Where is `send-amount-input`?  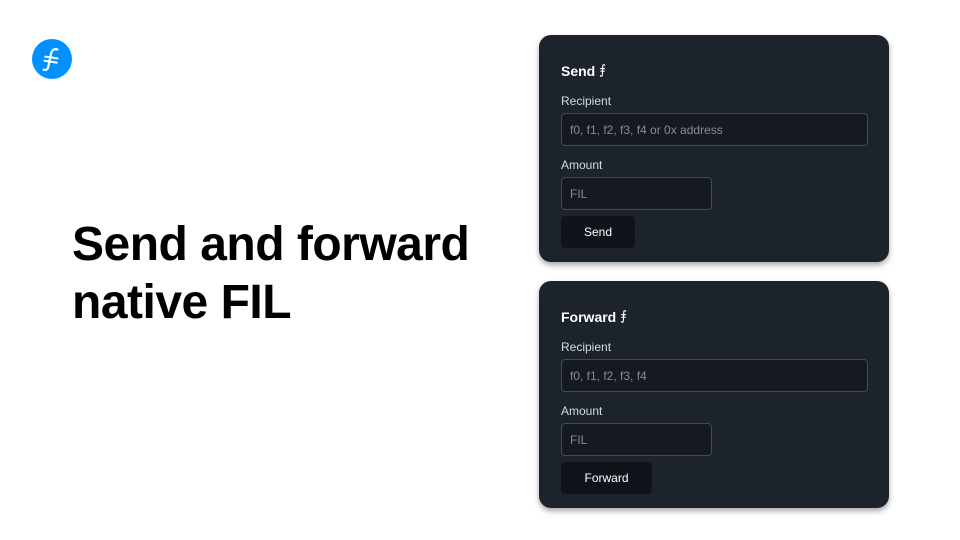 send-amount-input is located at coordinates (636, 193).